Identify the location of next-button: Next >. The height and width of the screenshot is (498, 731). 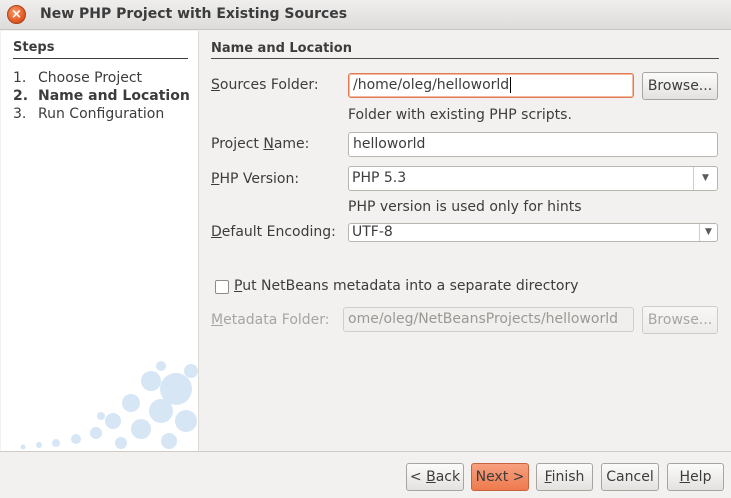
(500, 477).